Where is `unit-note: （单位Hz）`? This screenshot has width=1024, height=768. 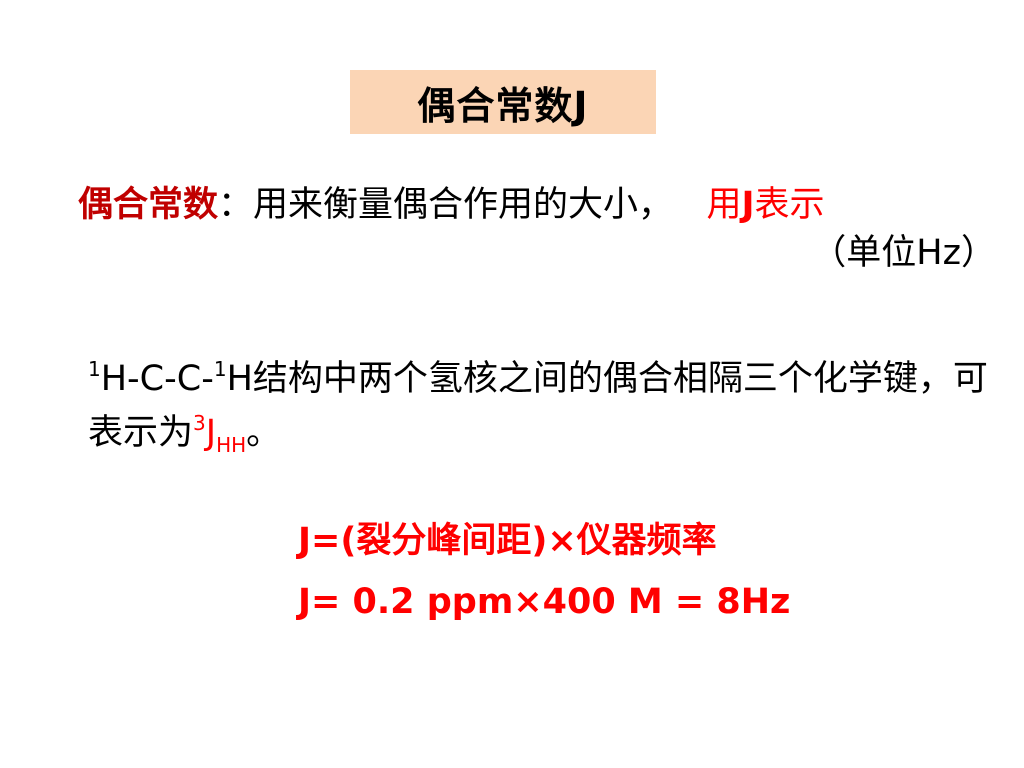 unit-note: （单位Hz） is located at coordinates (903, 253).